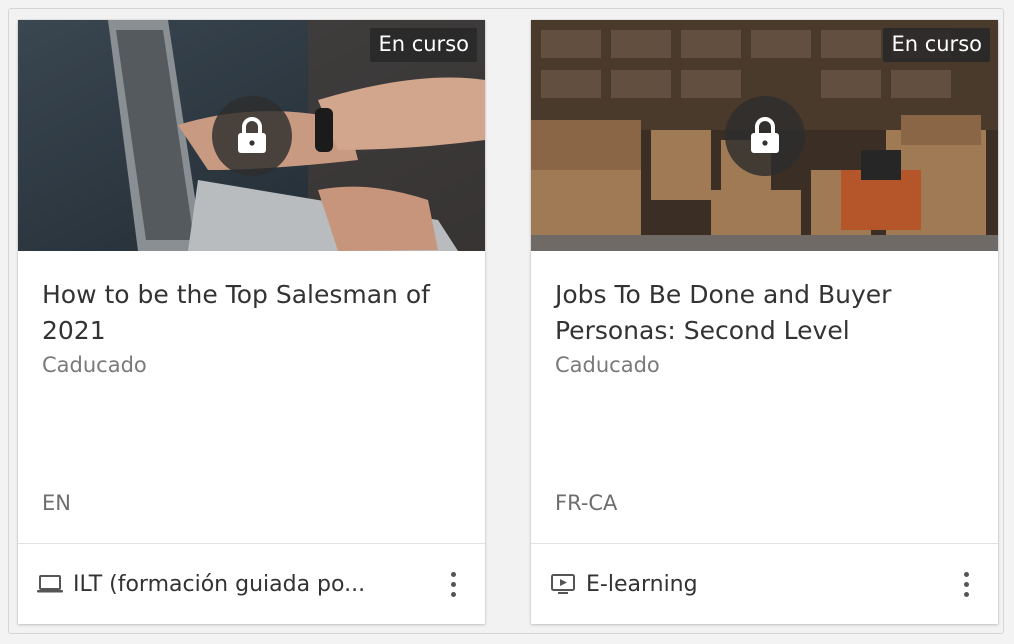  Describe the element at coordinates (642, 584) in the screenshot. I see `course-type-label: E-learning` at that location.